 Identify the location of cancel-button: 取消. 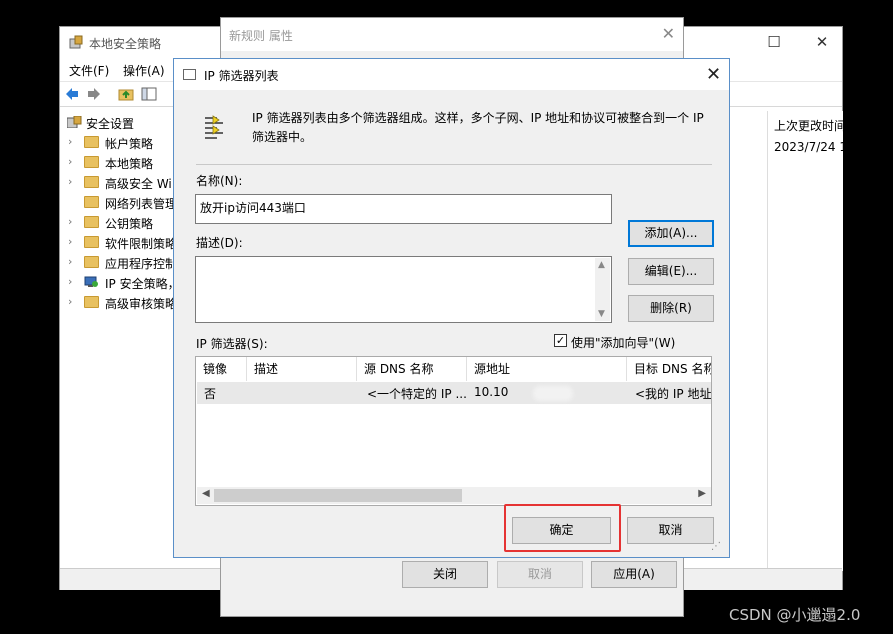
(670, 530).